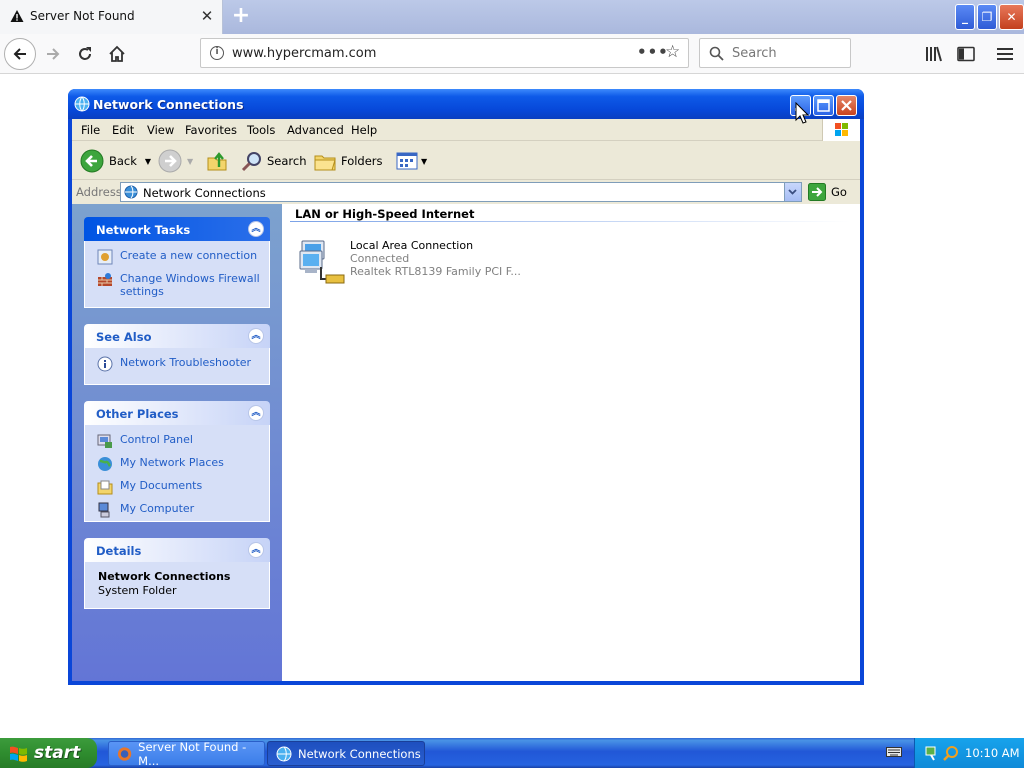 The height and width of the screenshot is (768, 1024). What do you see at coordinates (424, 161) in the screenshot?
I see `views-dropdown-icon: ▼` at bounding box center [424, 161].